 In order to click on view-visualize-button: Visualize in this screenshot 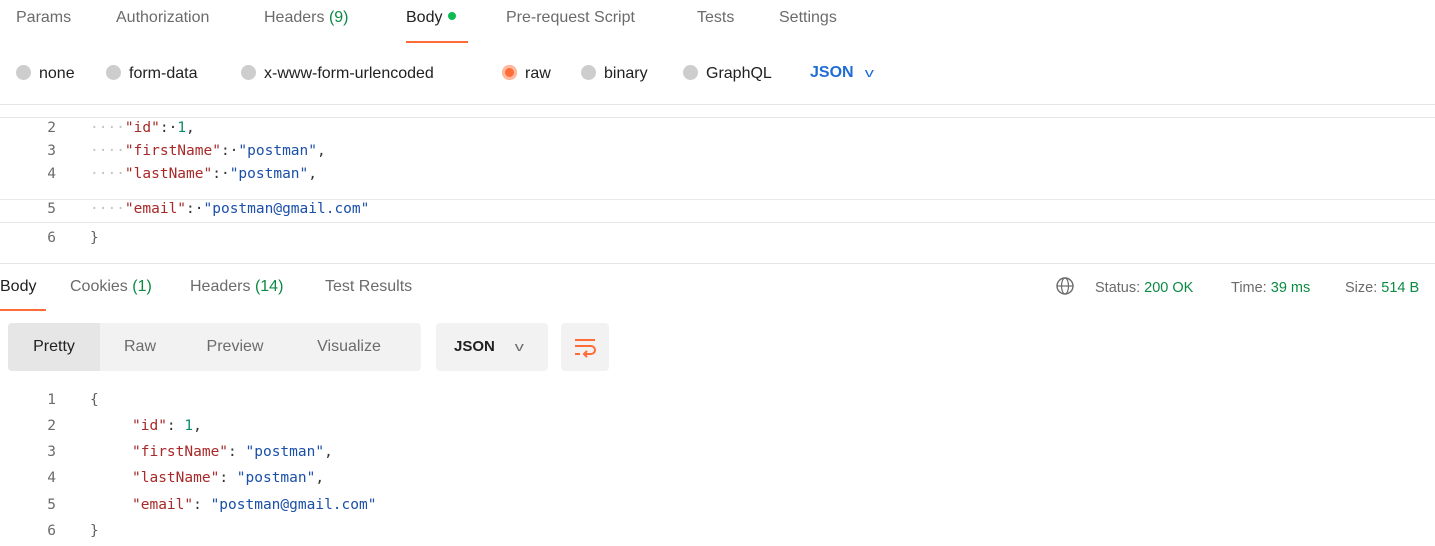, I will do `click(349, 347)`.